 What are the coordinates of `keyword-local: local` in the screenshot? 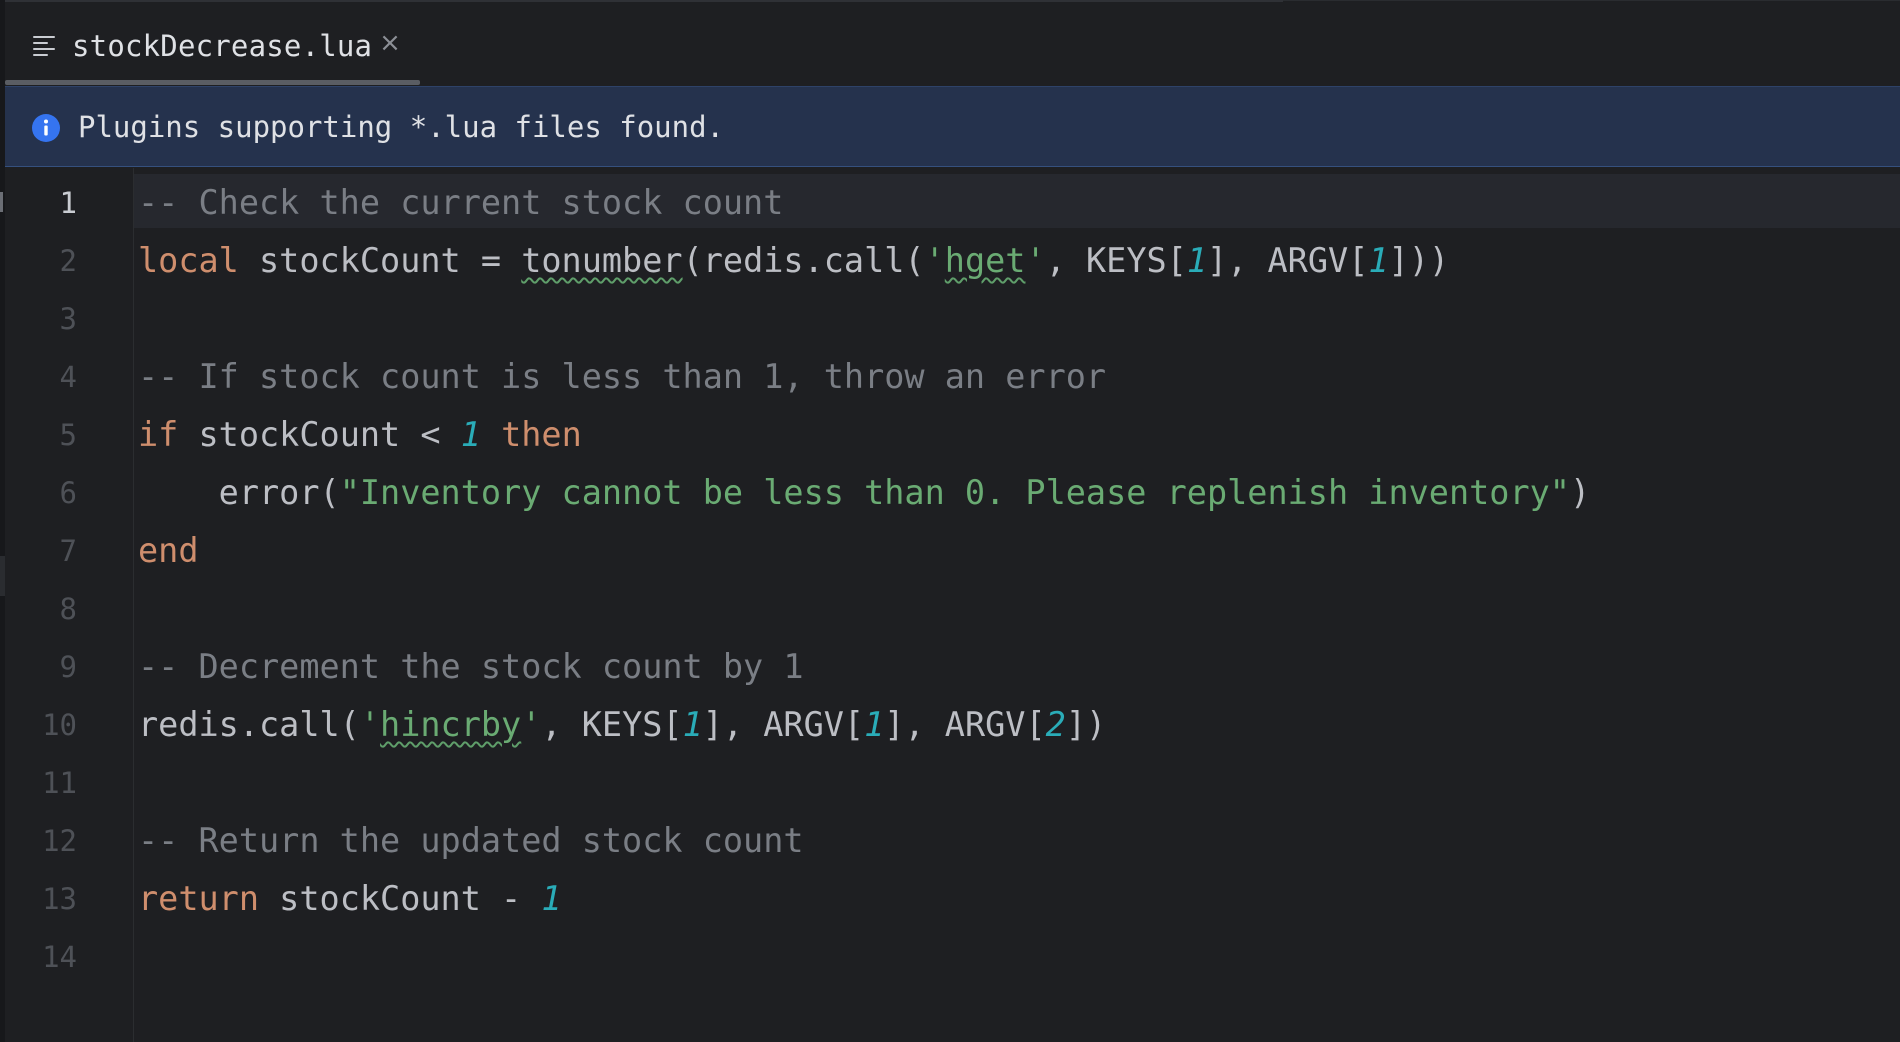 It's located at (188, 260).